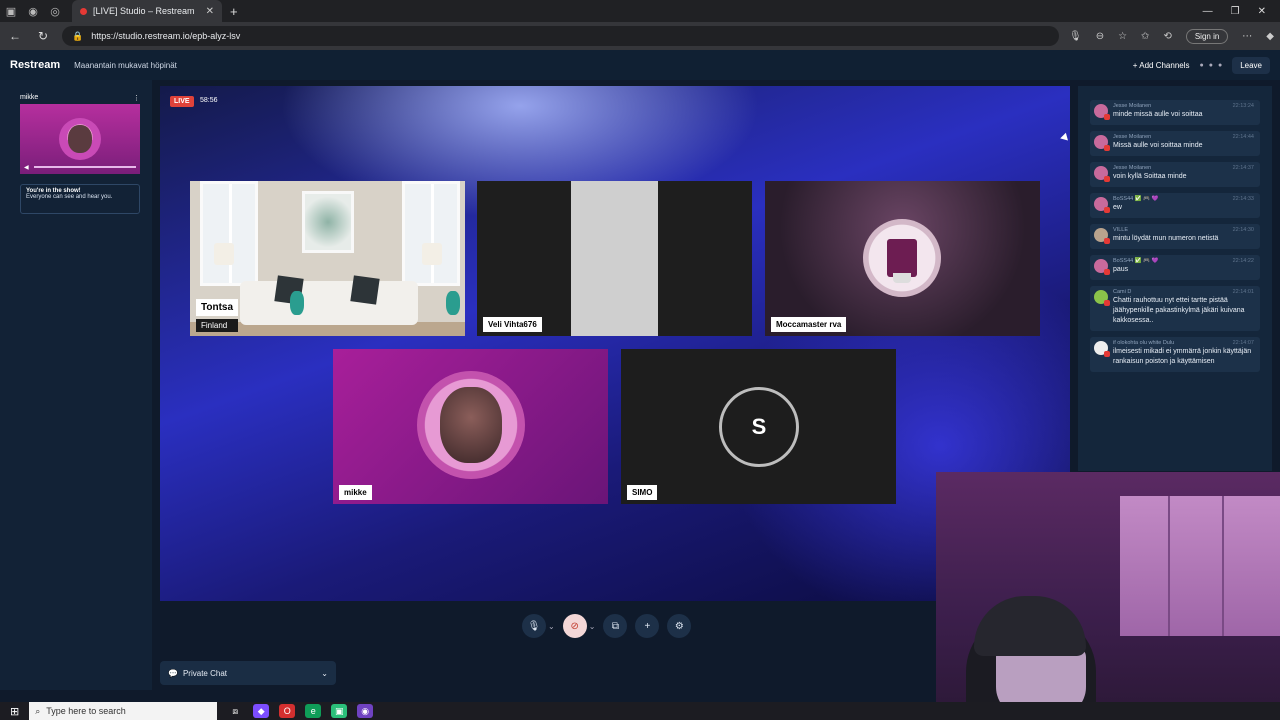 This screenshot has height=720, width=1280. I want to click on record-icon: ◎, so click(55, 11).